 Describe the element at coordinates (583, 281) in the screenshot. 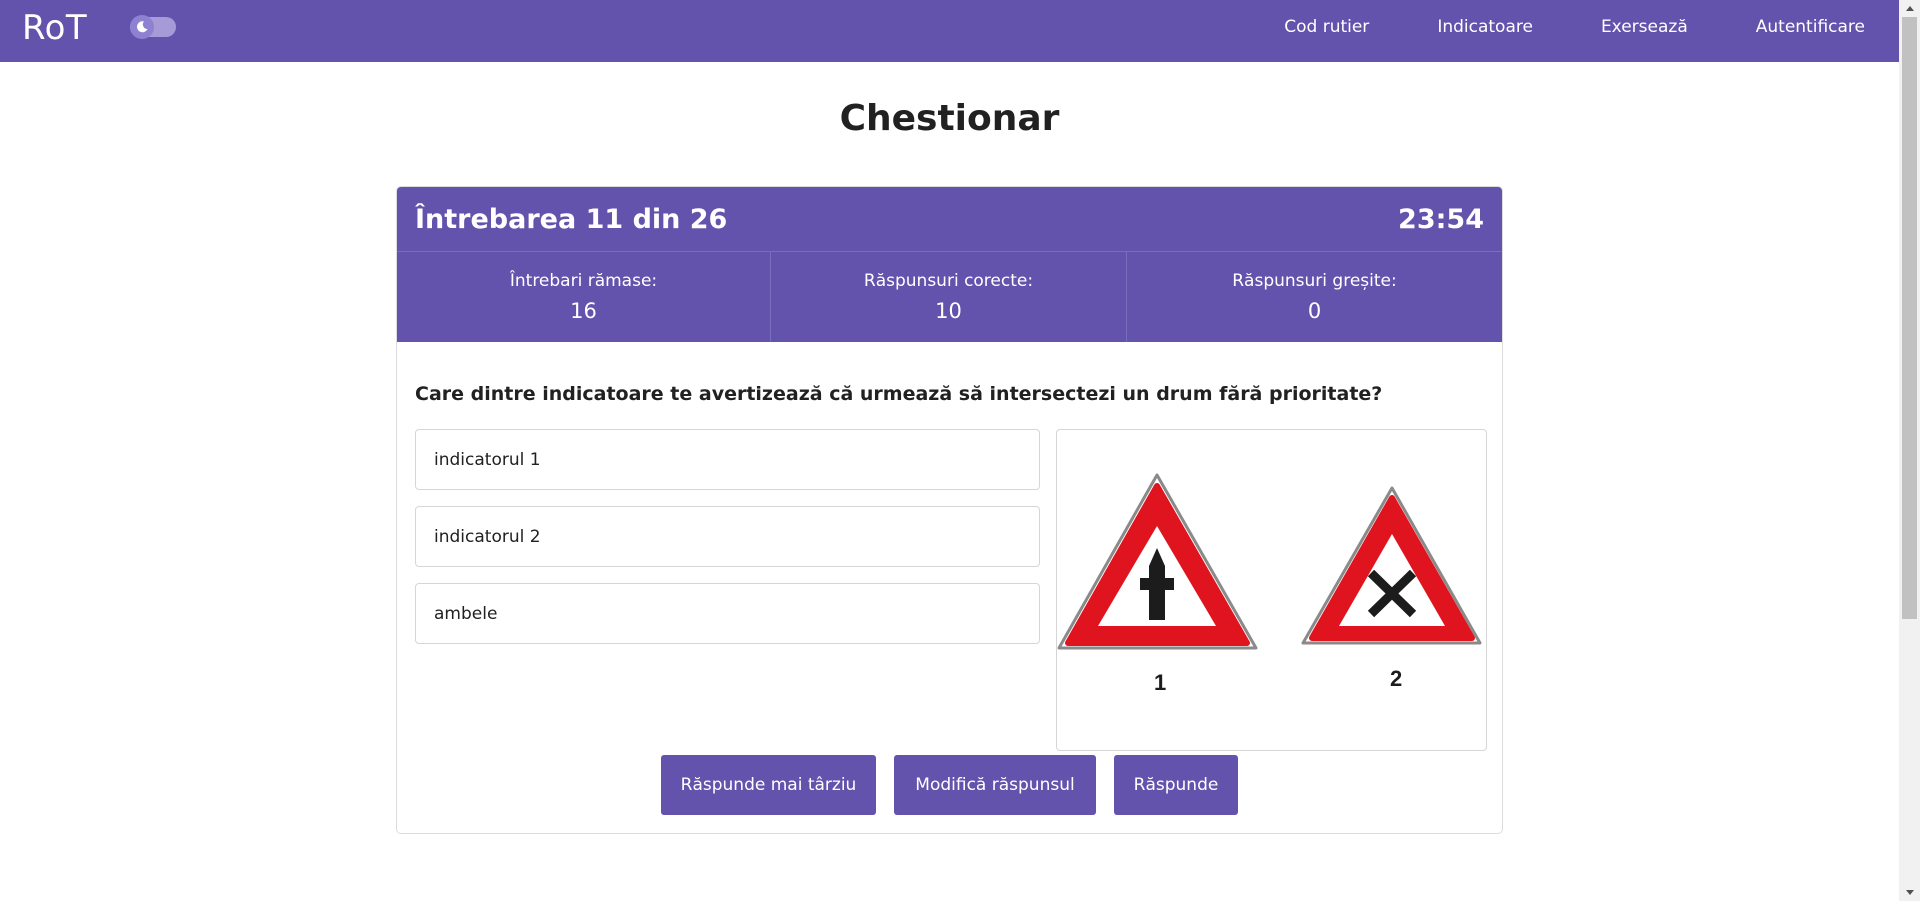

I see `stat-label: Întrebari rămase:` at that location.